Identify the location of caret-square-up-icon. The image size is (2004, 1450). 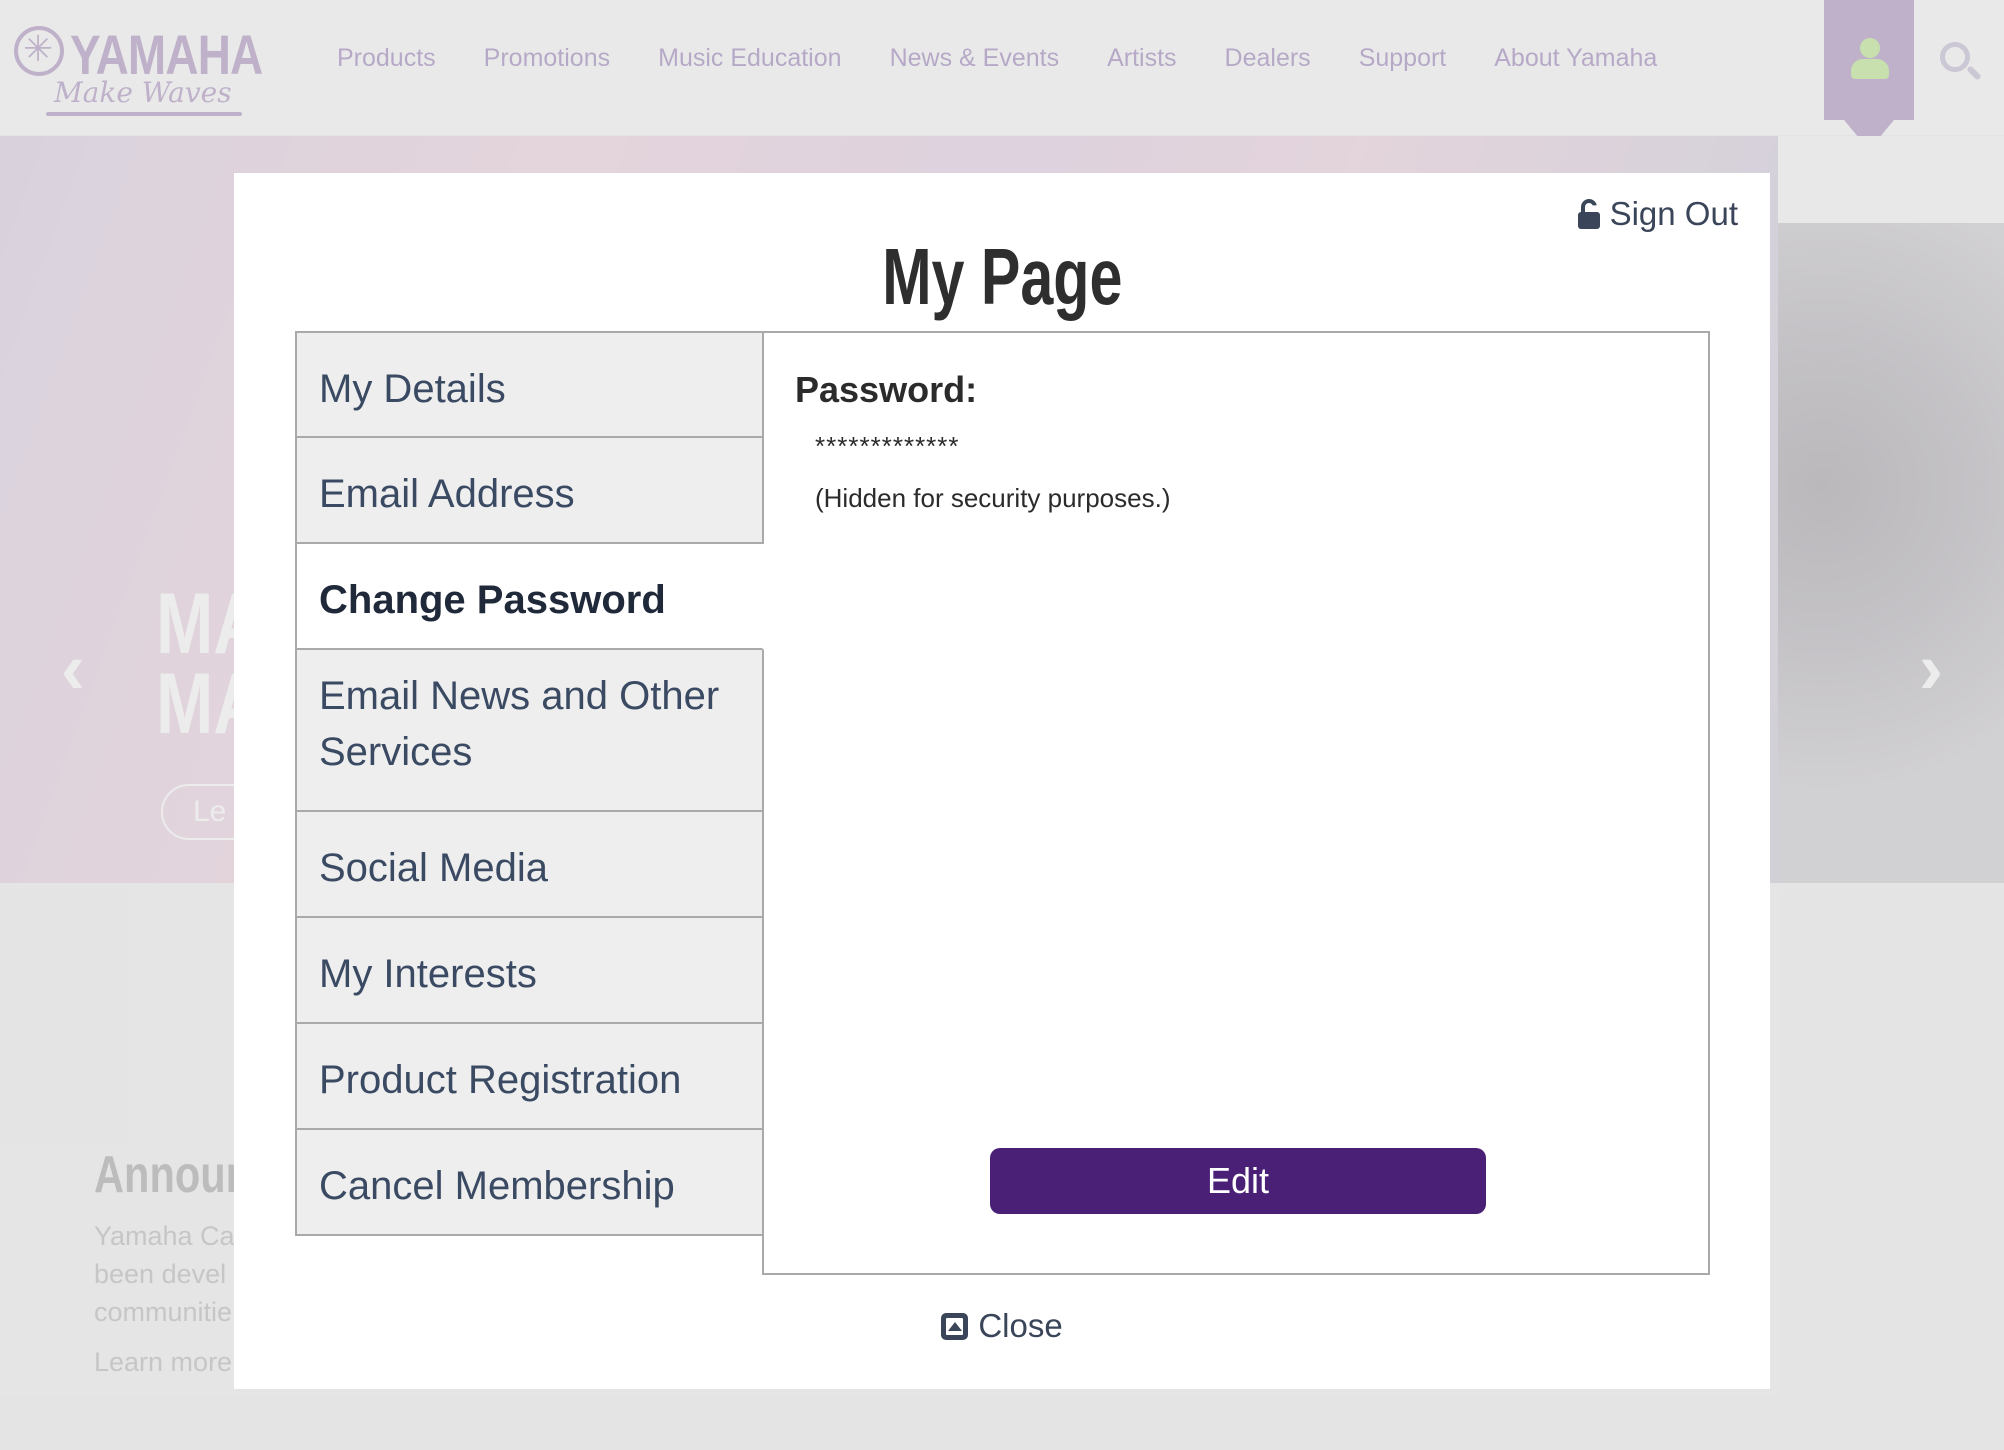
(955, 1326).